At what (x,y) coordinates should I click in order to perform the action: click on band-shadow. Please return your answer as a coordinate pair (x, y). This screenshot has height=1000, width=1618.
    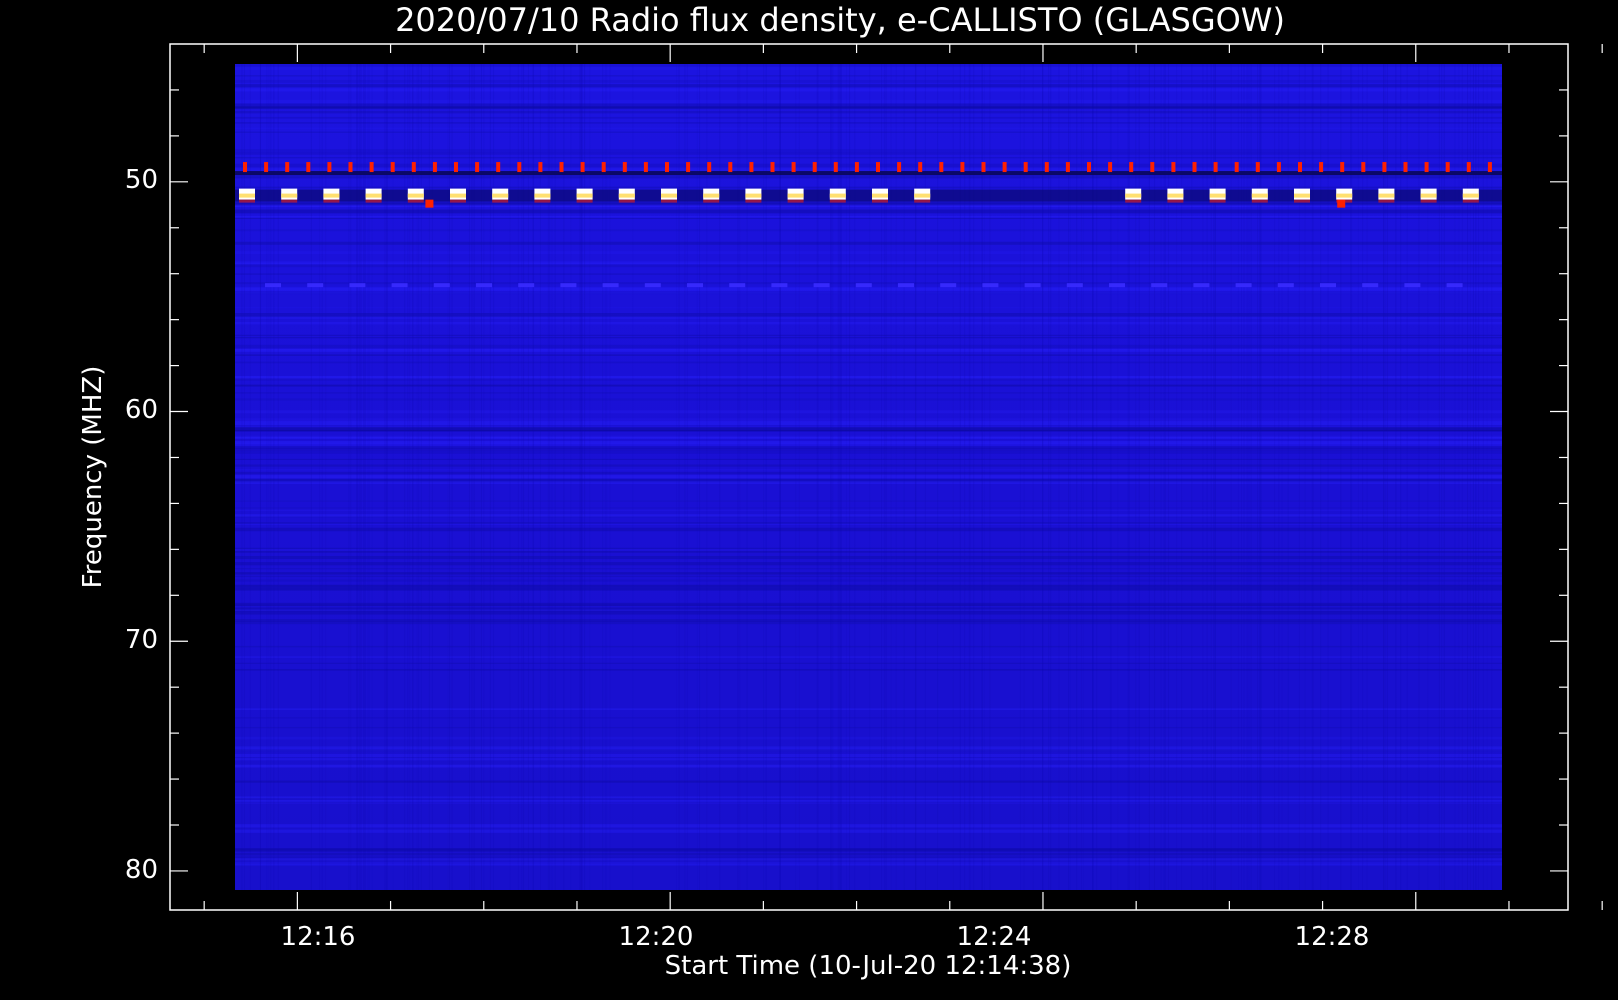
    Looking at the image, I should click on (868, 195).